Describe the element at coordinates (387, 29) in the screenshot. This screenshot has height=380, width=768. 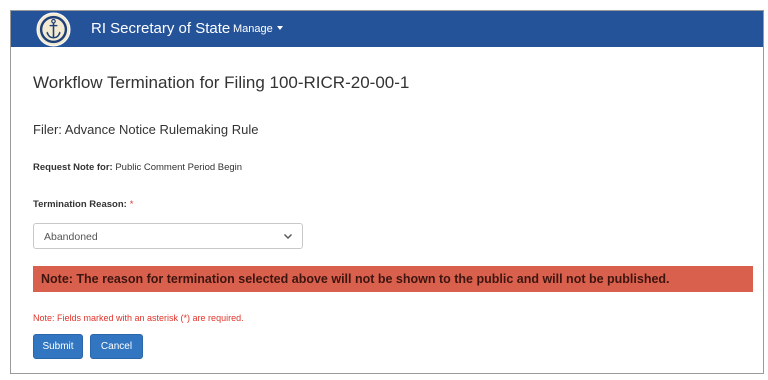
I see `top-navbar: RI Secretary of State Manage` at that location.